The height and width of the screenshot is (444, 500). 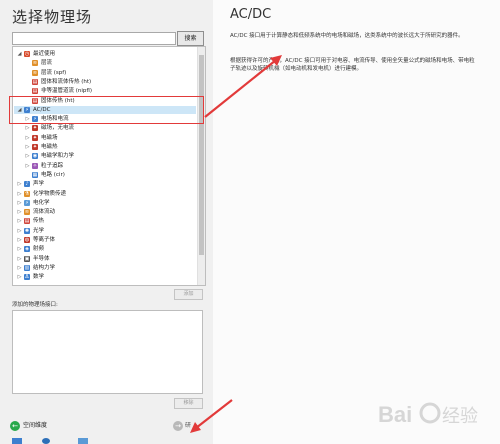 I want to click on tree-item: ▷ ✺ 光学, so click(x=105, y=231).